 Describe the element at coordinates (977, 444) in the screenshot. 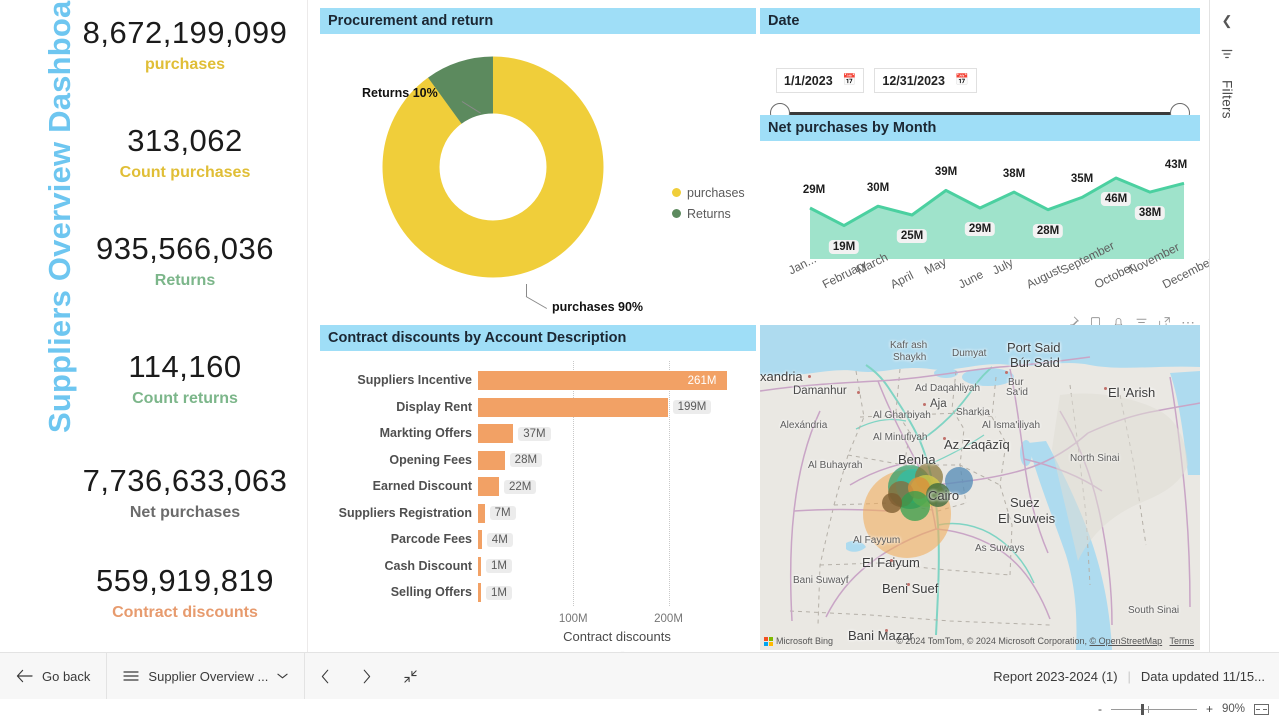

I see `map-place-label: Az Zaqāzīq` at that location.